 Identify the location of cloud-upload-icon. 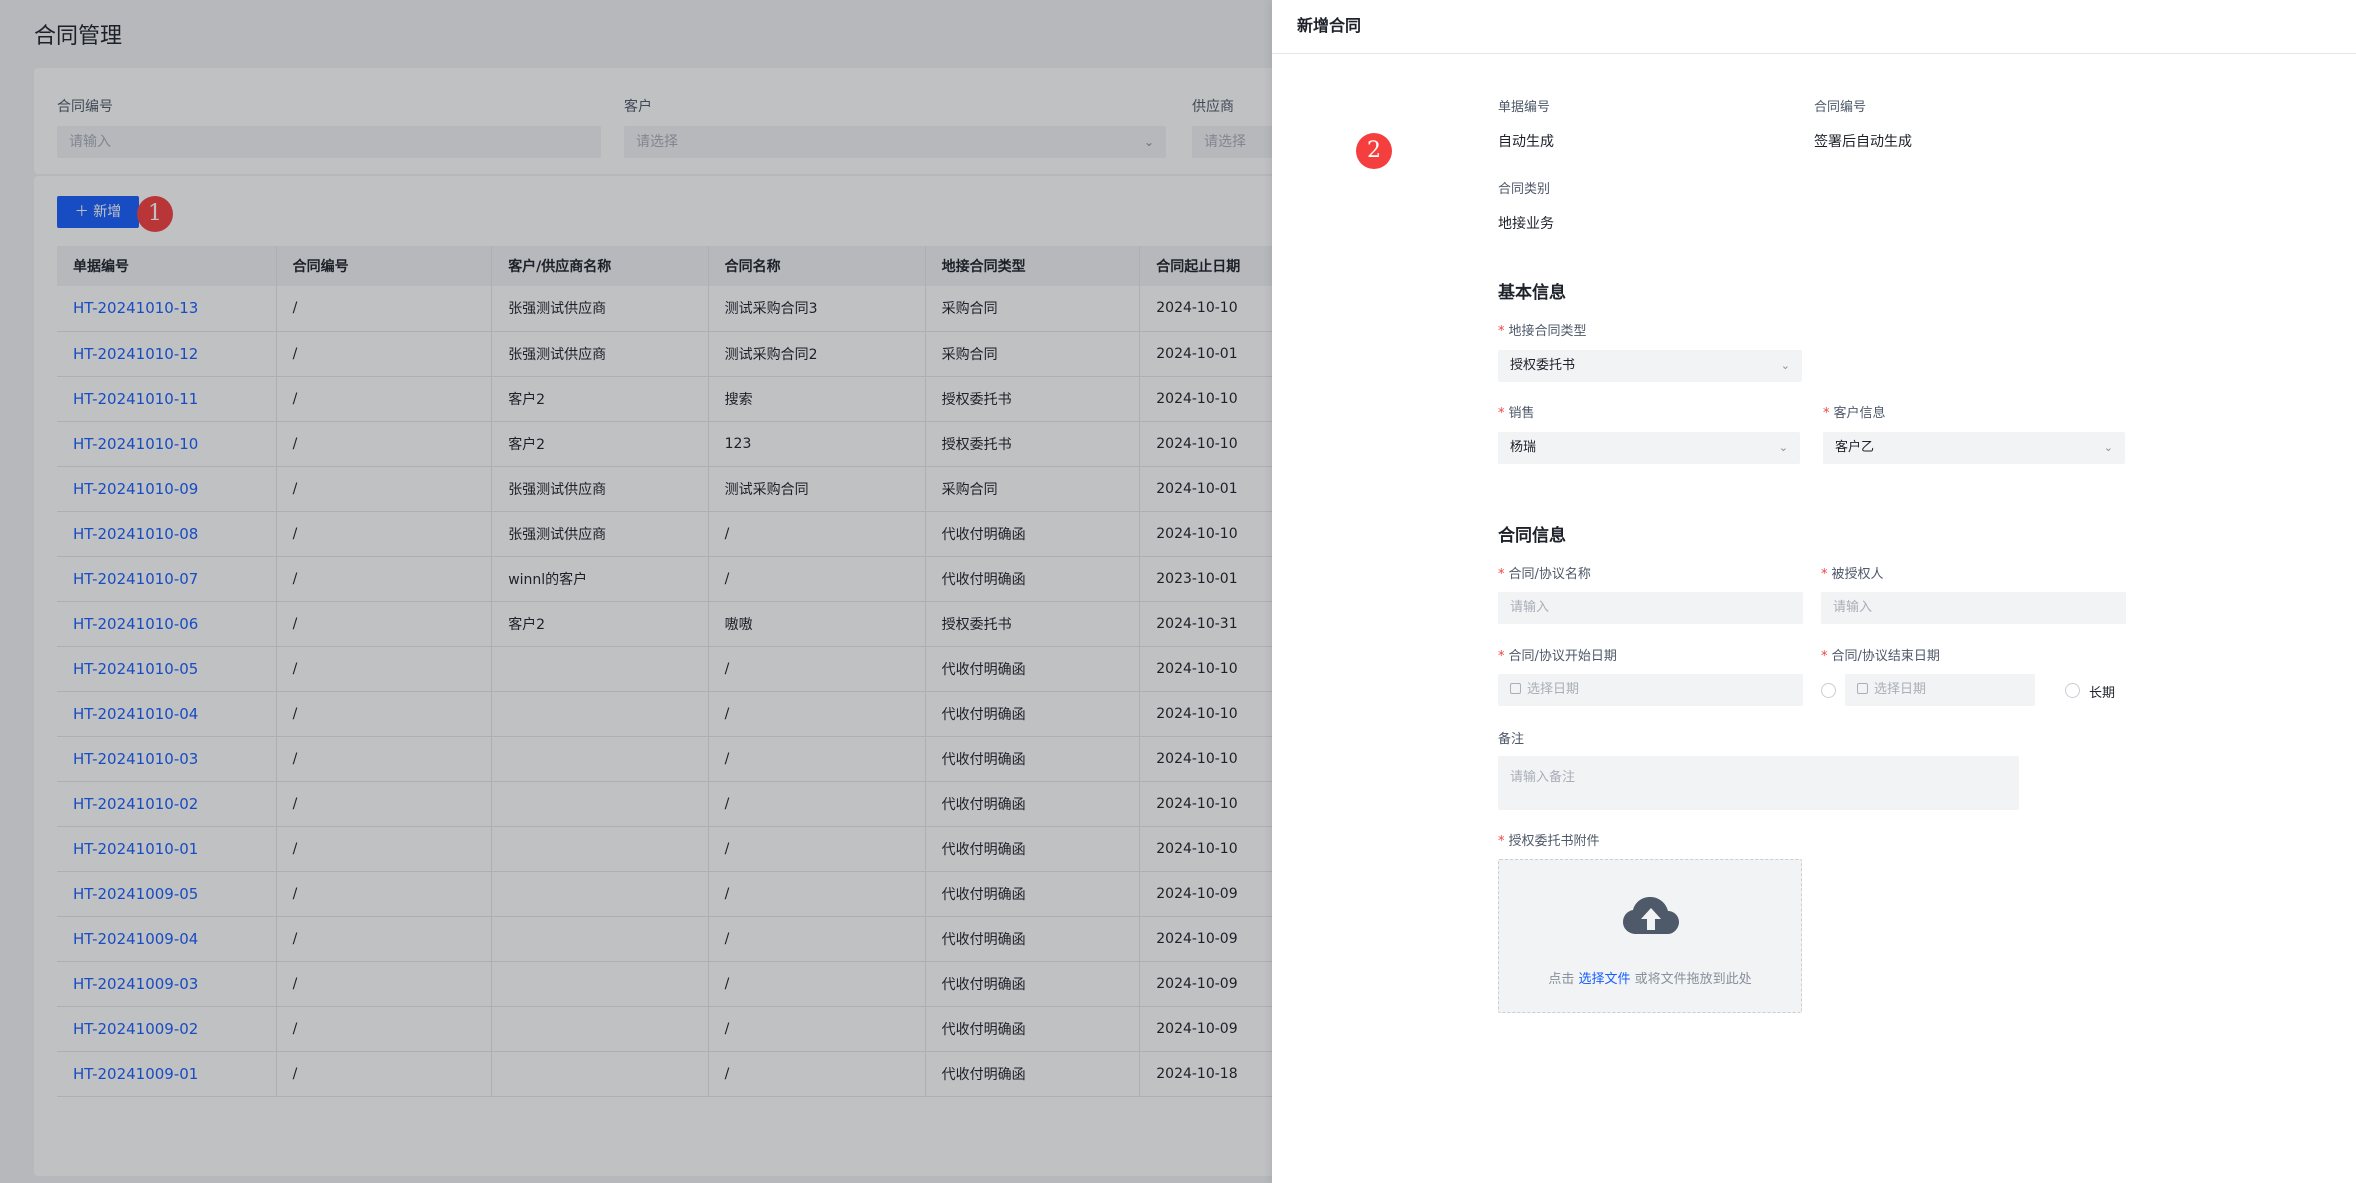
(1651, 915).